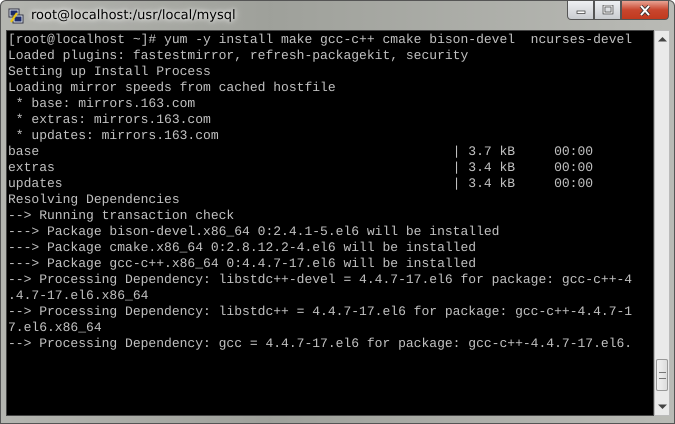  What do you see at coordinates (320, 40) in the screenshot?
I see `terminal-line: [root@localhost ~]# yum -y install make gcc-c++ cmake bison-devel ncurses-devel` at bounding box center [320, 40].